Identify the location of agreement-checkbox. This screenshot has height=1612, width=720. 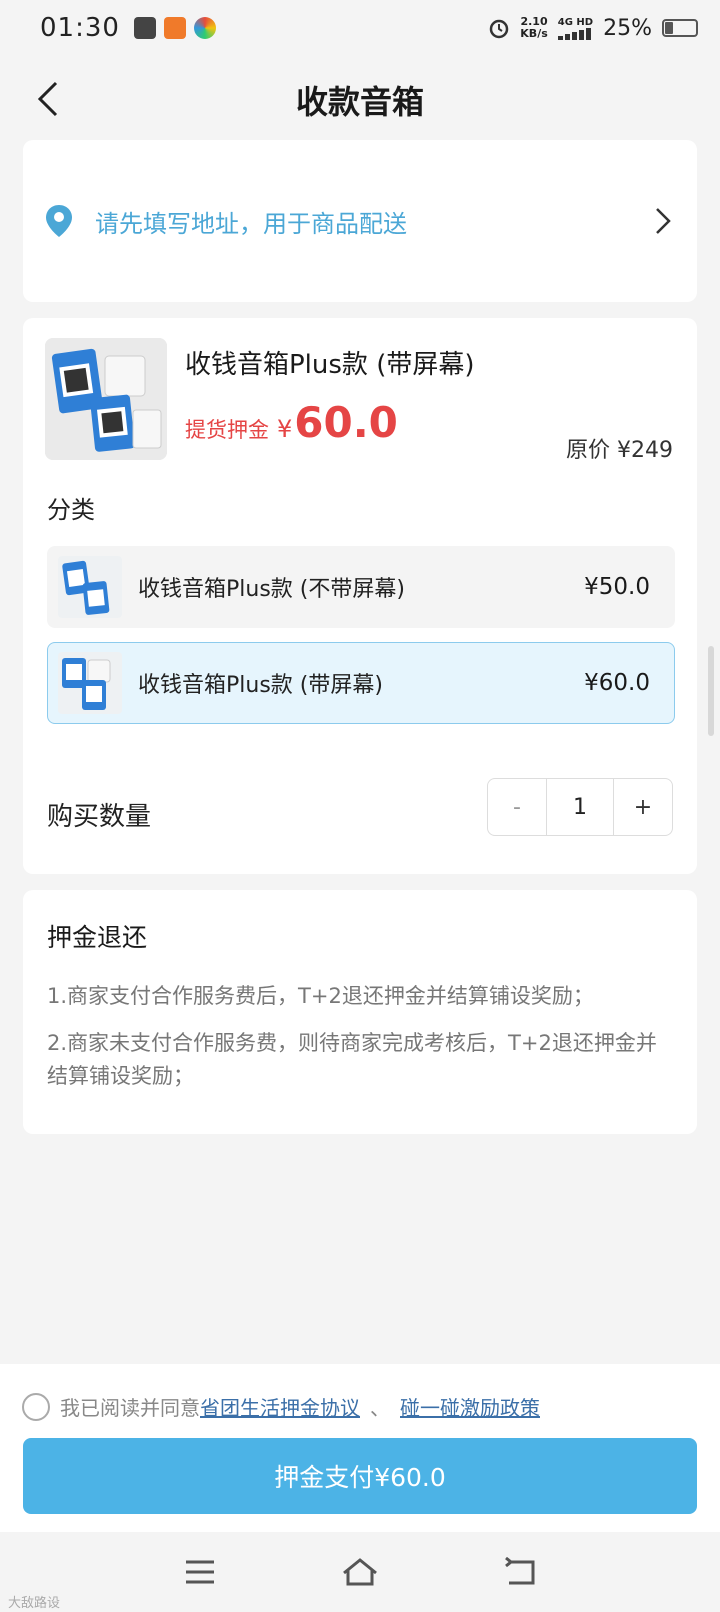
(36, 1406).